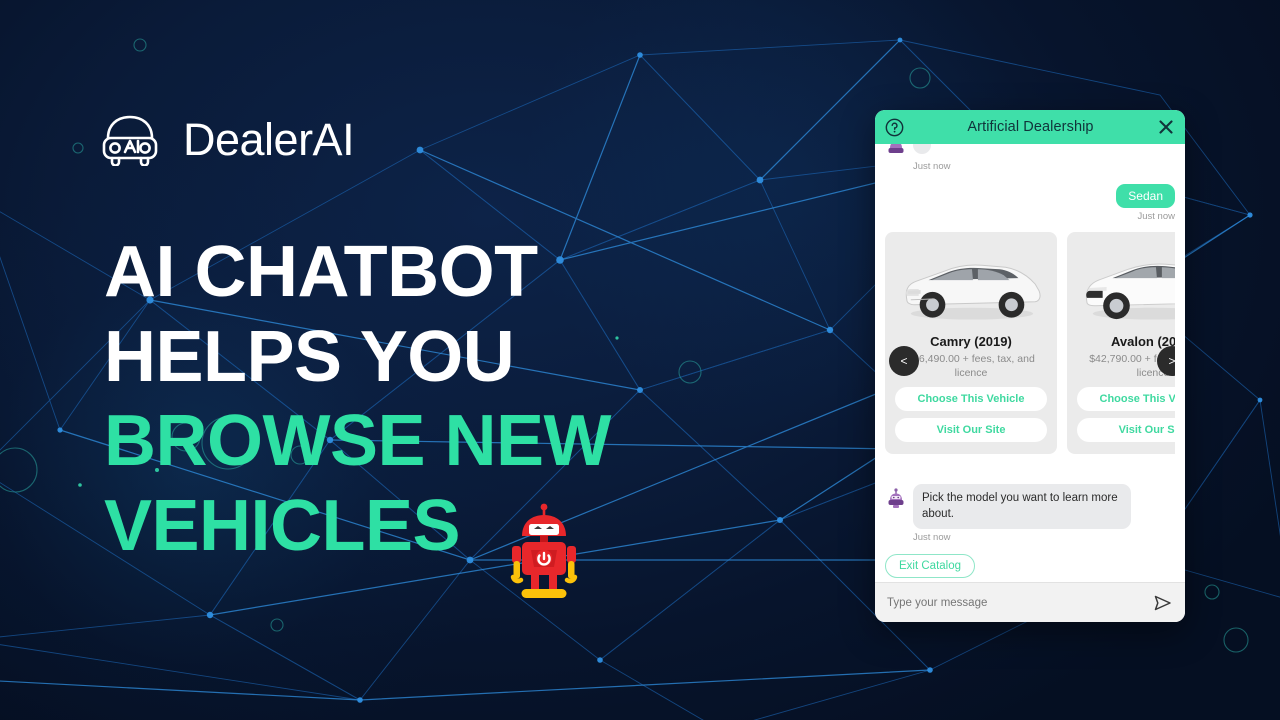  I want to click on headline-line-2: HELPS YOU, so click(309, 356).